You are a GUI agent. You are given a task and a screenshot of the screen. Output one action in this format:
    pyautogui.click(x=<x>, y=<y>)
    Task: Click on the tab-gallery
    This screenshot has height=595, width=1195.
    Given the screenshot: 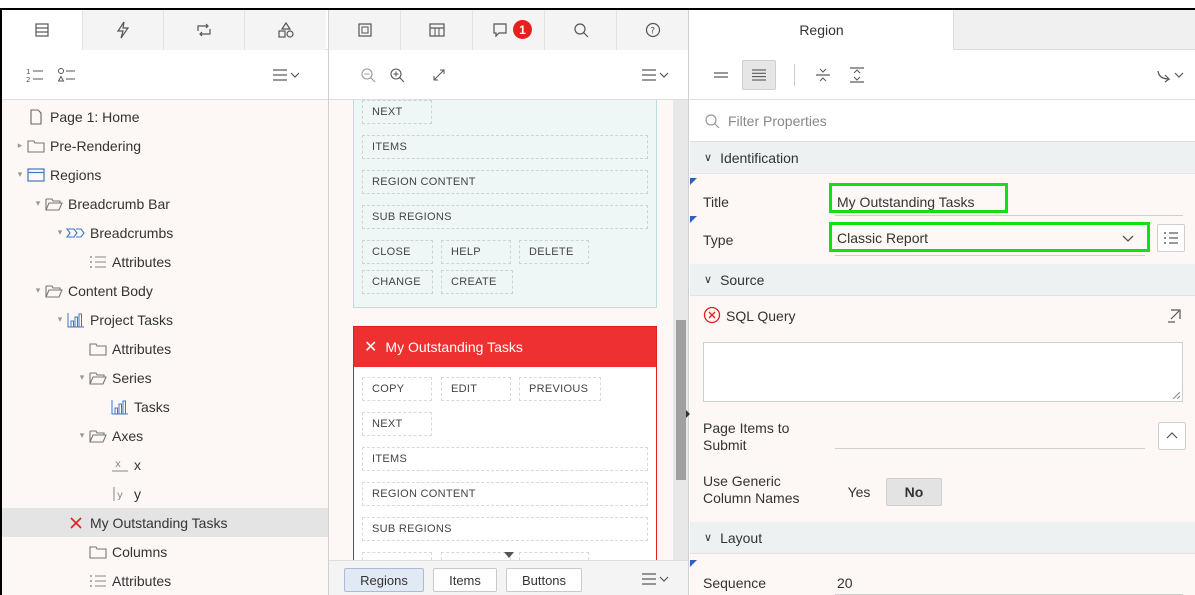 What is the action you would take?
    pyautogui.click(x=437, y=30)
    